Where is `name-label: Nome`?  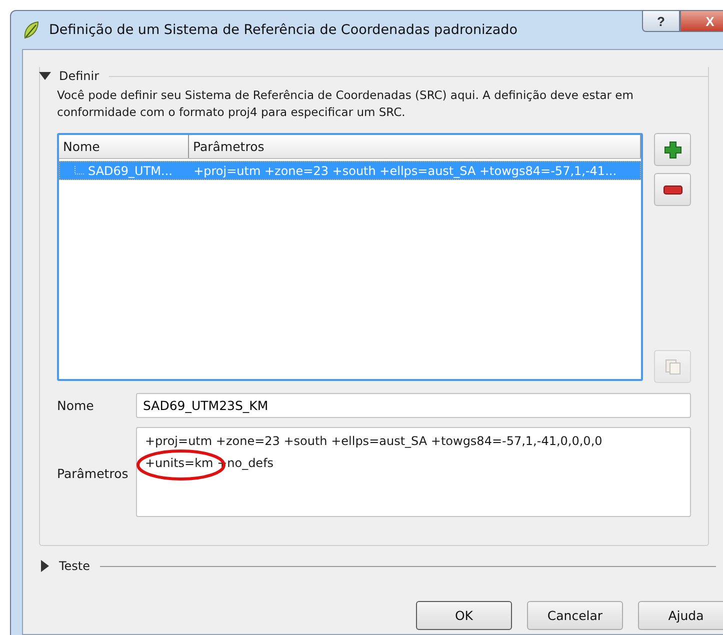
name-label: Nome is located at coordinates (76, 405).